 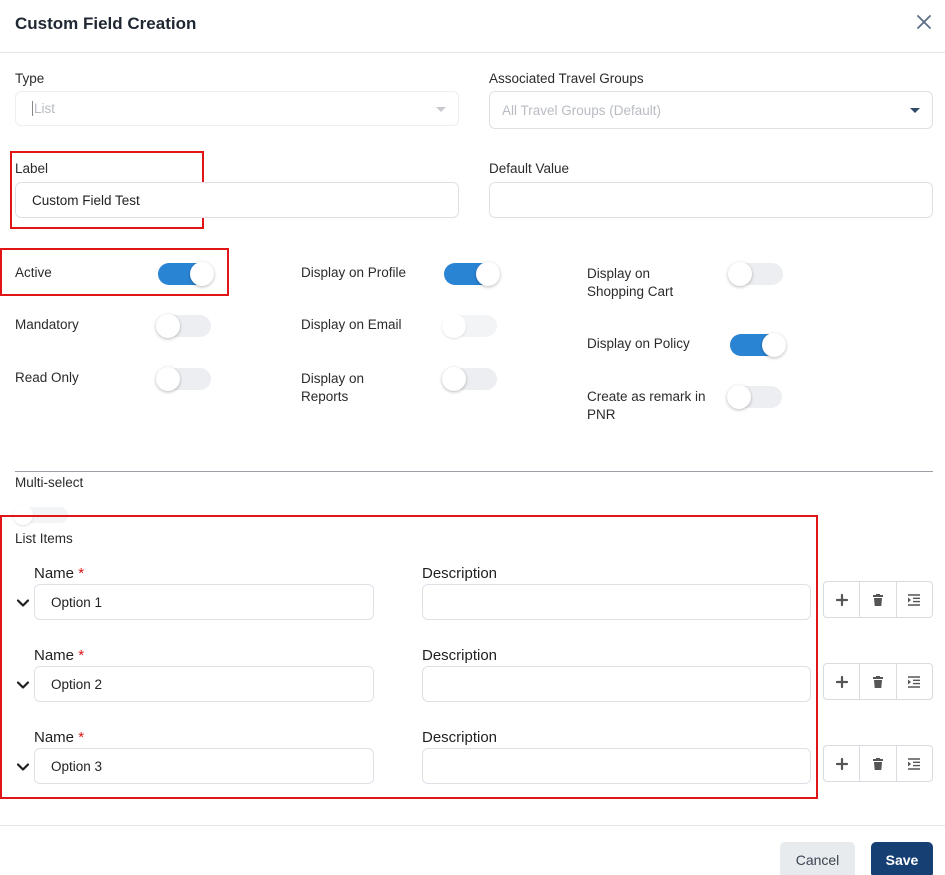 What do you see at coordinates (817, 858) in the screenshot?
I see `cancel-button: Cancel` at bounding box center [817, 858].